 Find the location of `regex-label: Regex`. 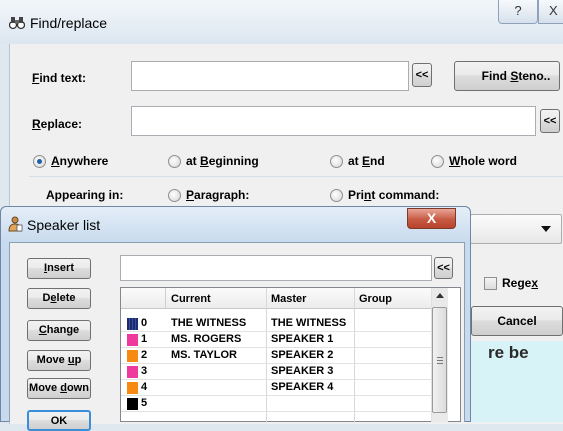

regex-label: Regex is located at coordinates (520, 283).